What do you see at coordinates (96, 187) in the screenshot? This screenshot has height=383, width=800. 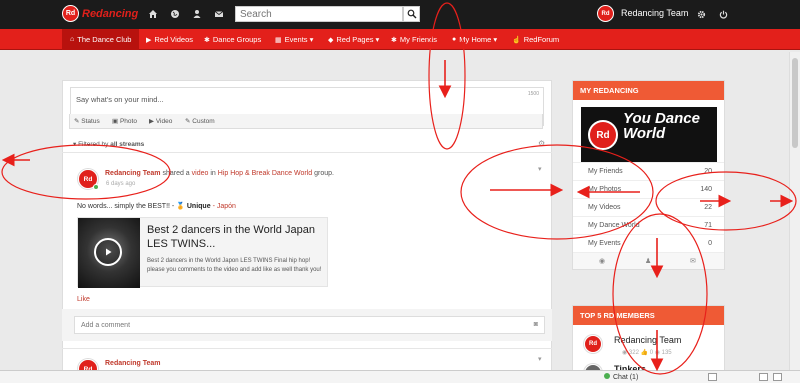 I see `online-indicator` at bounding box center [96, 187].